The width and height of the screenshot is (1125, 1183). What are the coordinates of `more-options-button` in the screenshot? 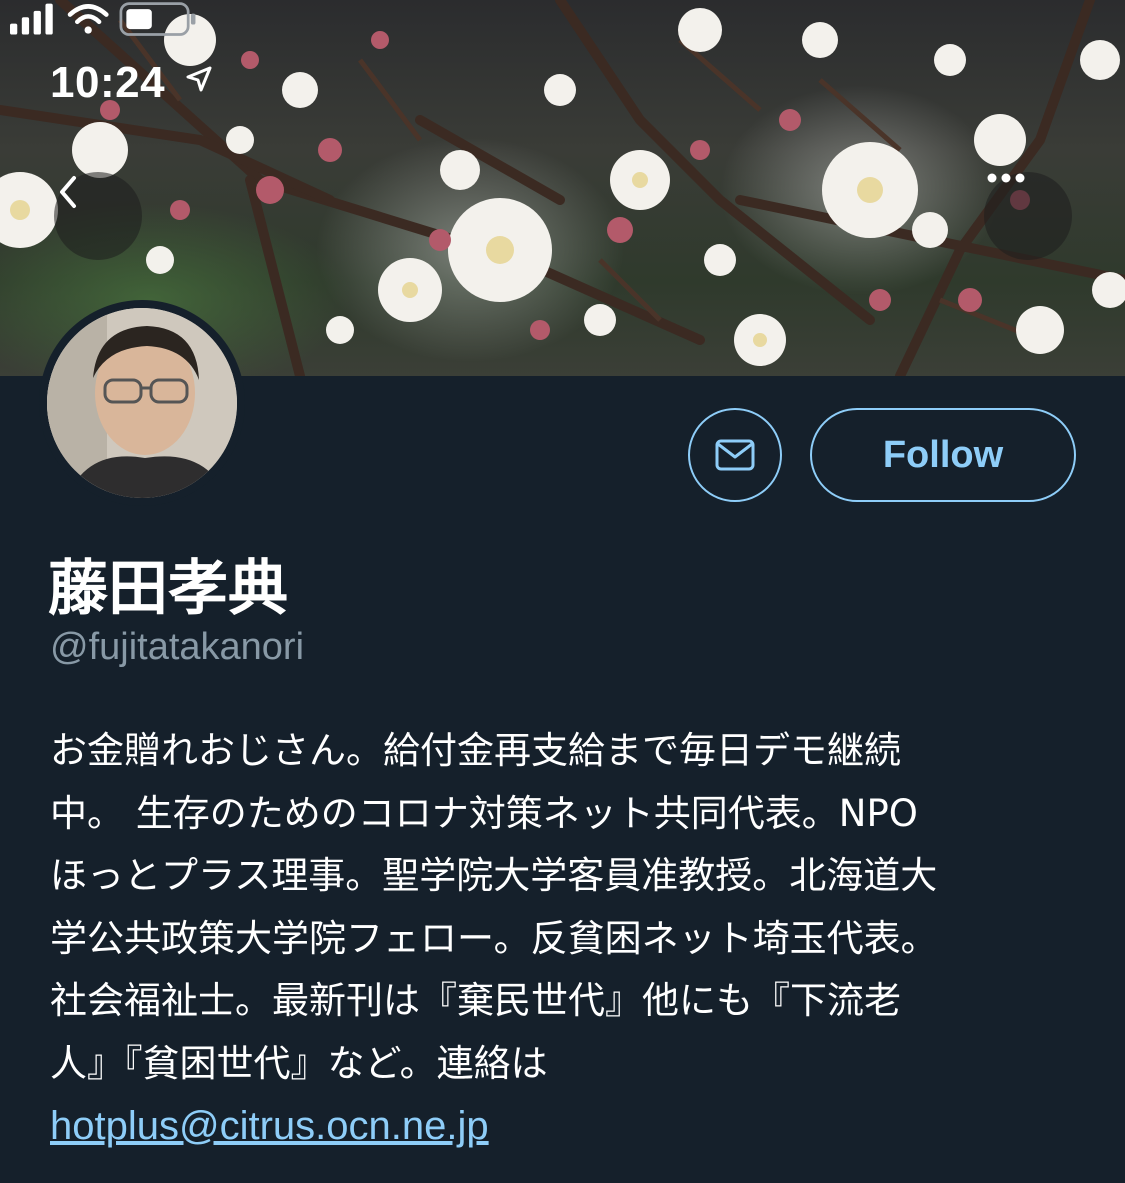 It's located at (1028, 216).